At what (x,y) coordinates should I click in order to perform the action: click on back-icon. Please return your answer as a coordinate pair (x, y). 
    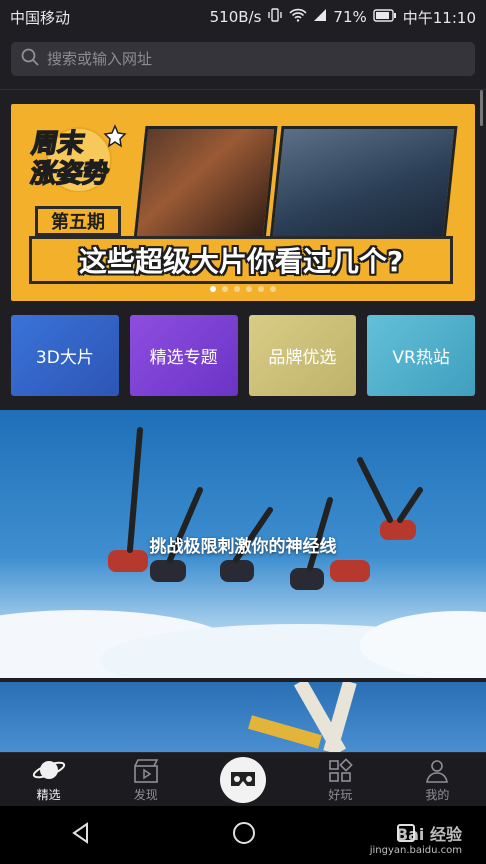
    Looking at the image, I should click on (81, 835).